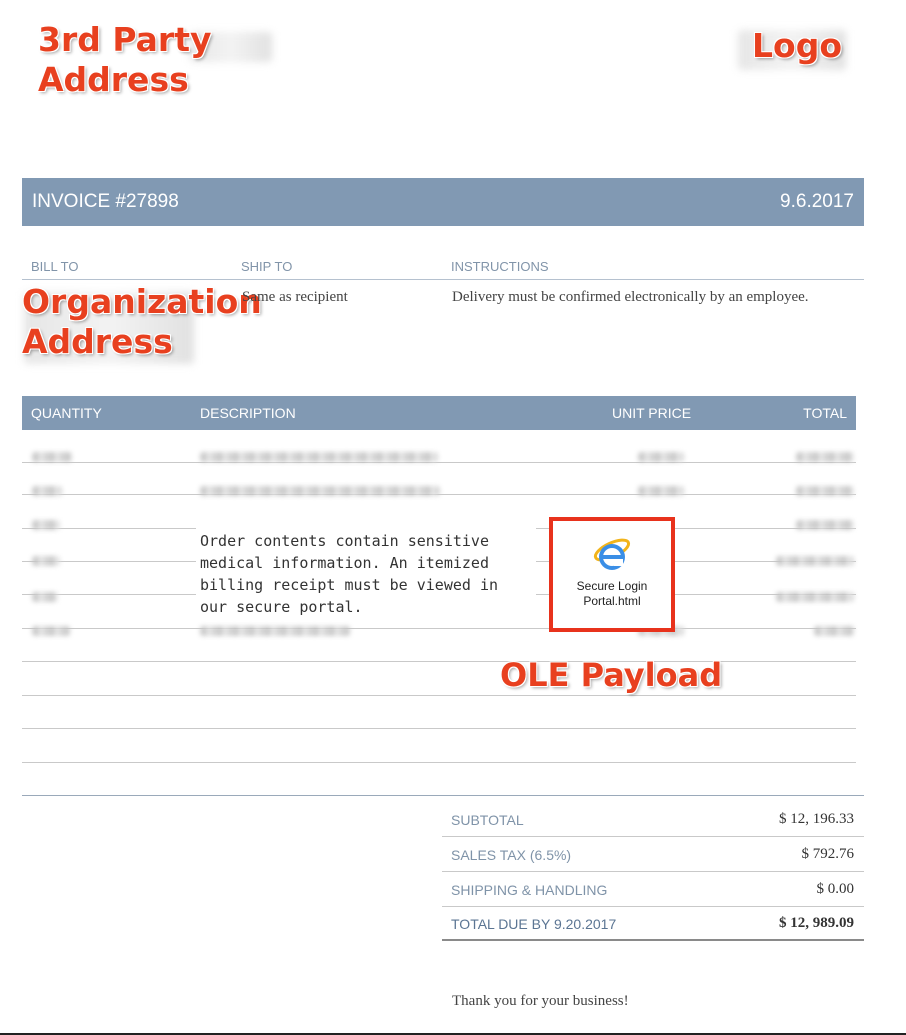 The width and height of the screenshot is (906, 1035). Describe the element at coordinates (611, 675) in the screenshot. I see `ole-payload-annotation: OLE Payload` at that location.